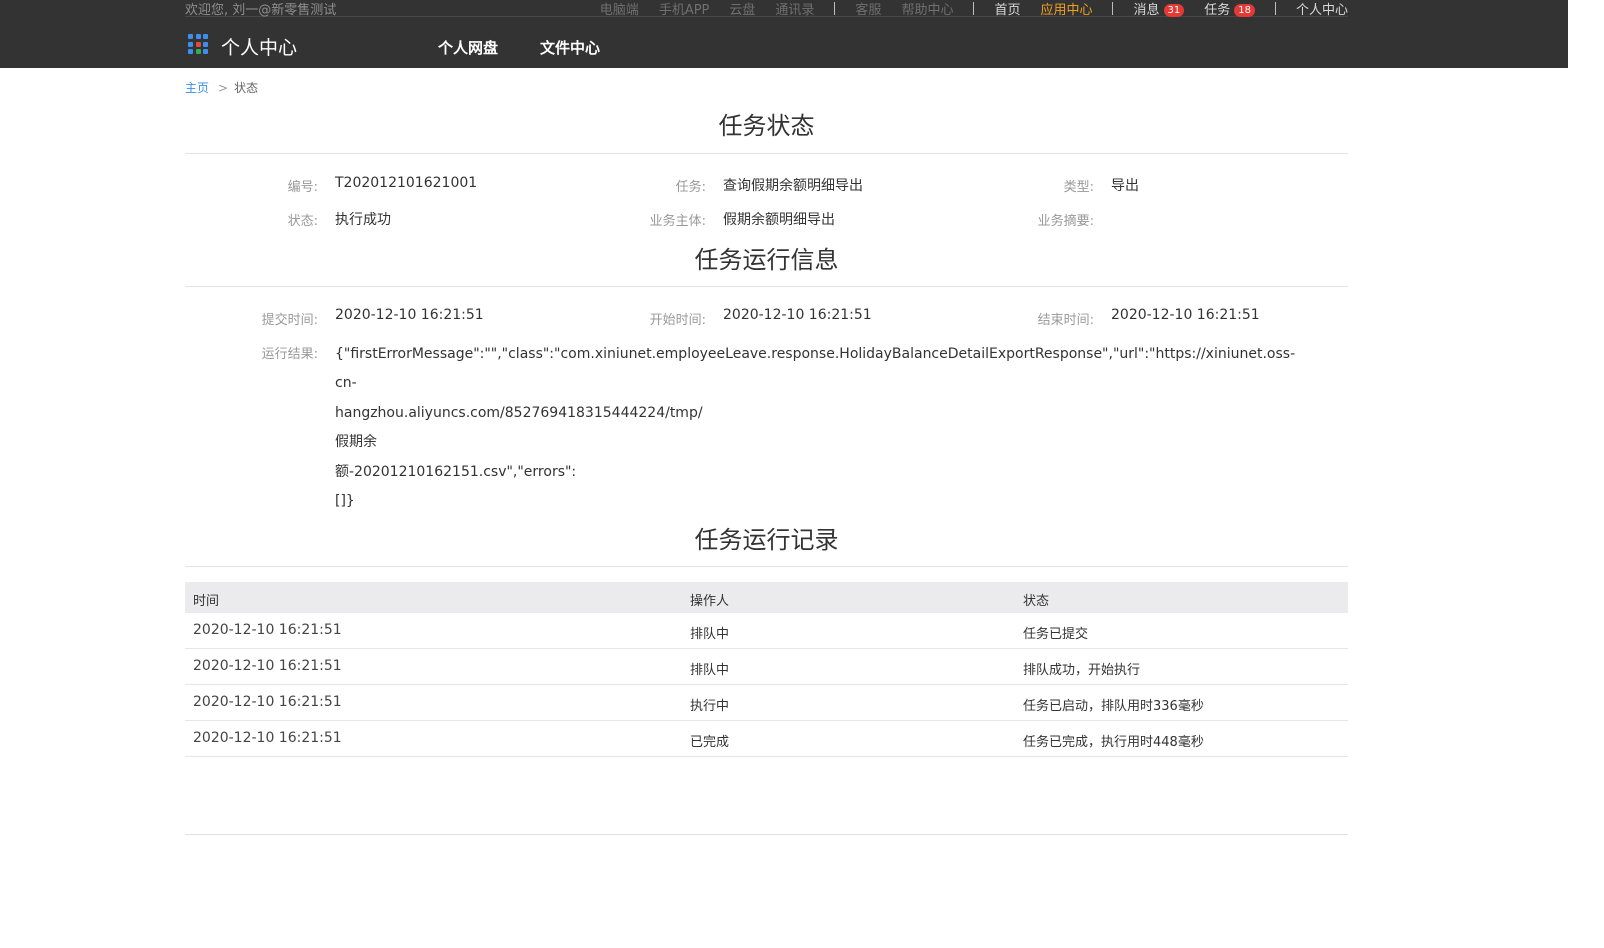 Image resolution: width=1604 pixels, height=948 pixels. I want to click on breadcrumb: 主页 > 状态, so click(221, 87).